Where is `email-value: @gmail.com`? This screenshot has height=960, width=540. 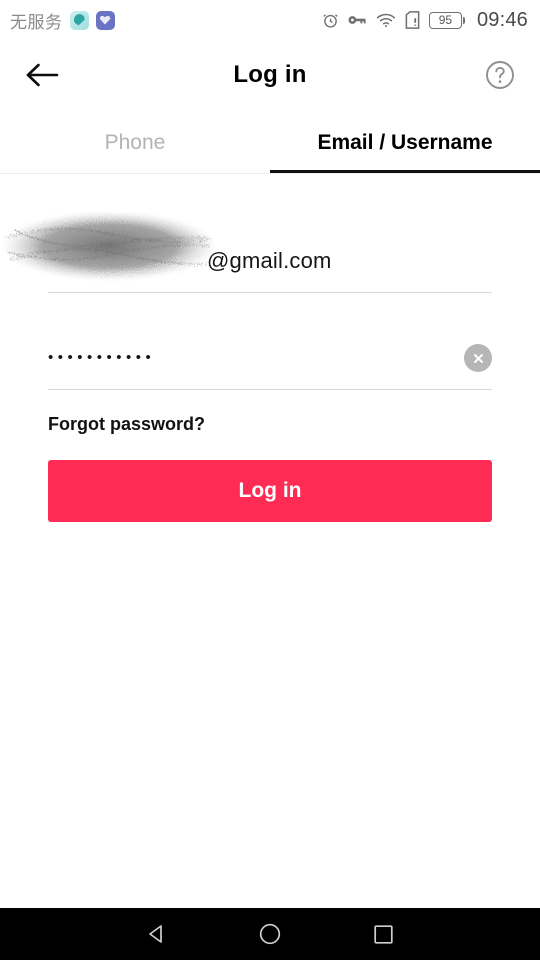
email-value: @gmail.com is located at coordinates (269, 260).